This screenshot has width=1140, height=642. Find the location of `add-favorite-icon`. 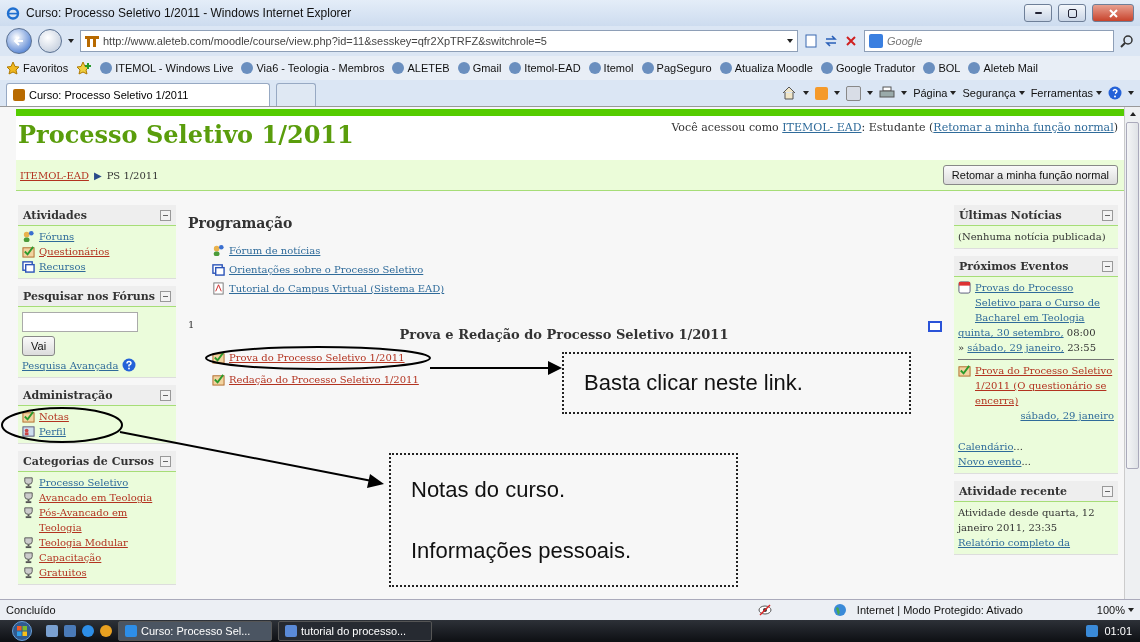

add-favorite-icon is located at coordinates (84, 68).